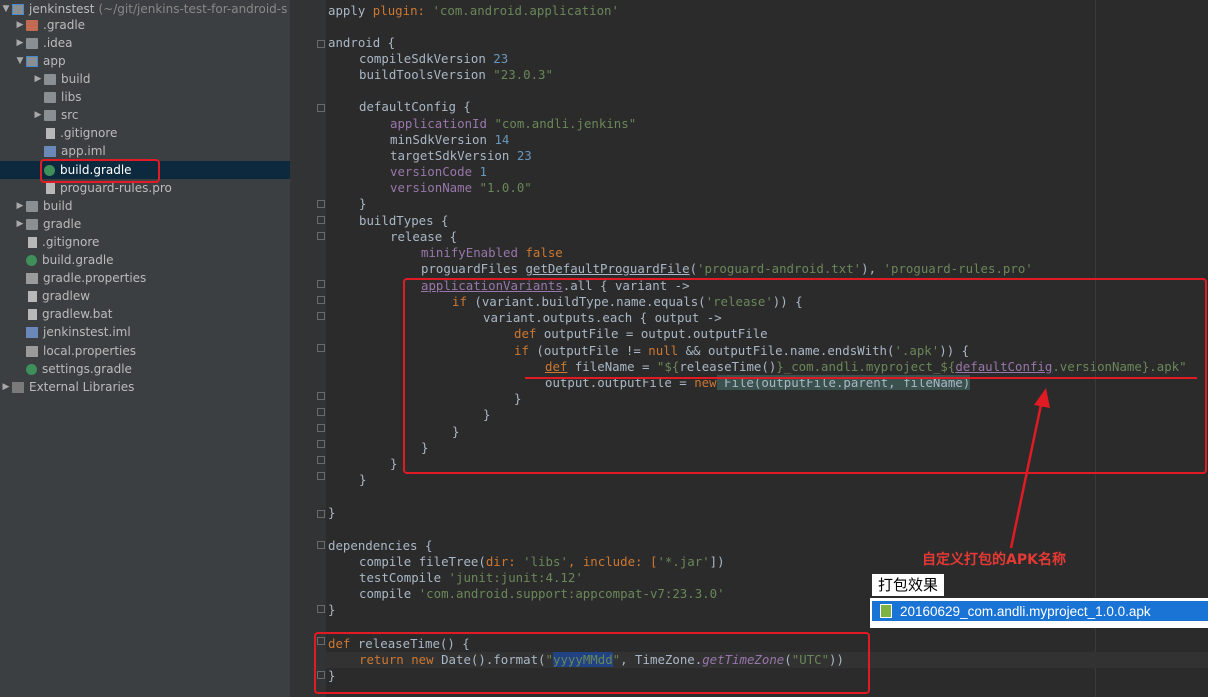  I want to click on apk-file-name: 20160629_com.andli.myproject_1.0.0.apk, so click(1025, 611).